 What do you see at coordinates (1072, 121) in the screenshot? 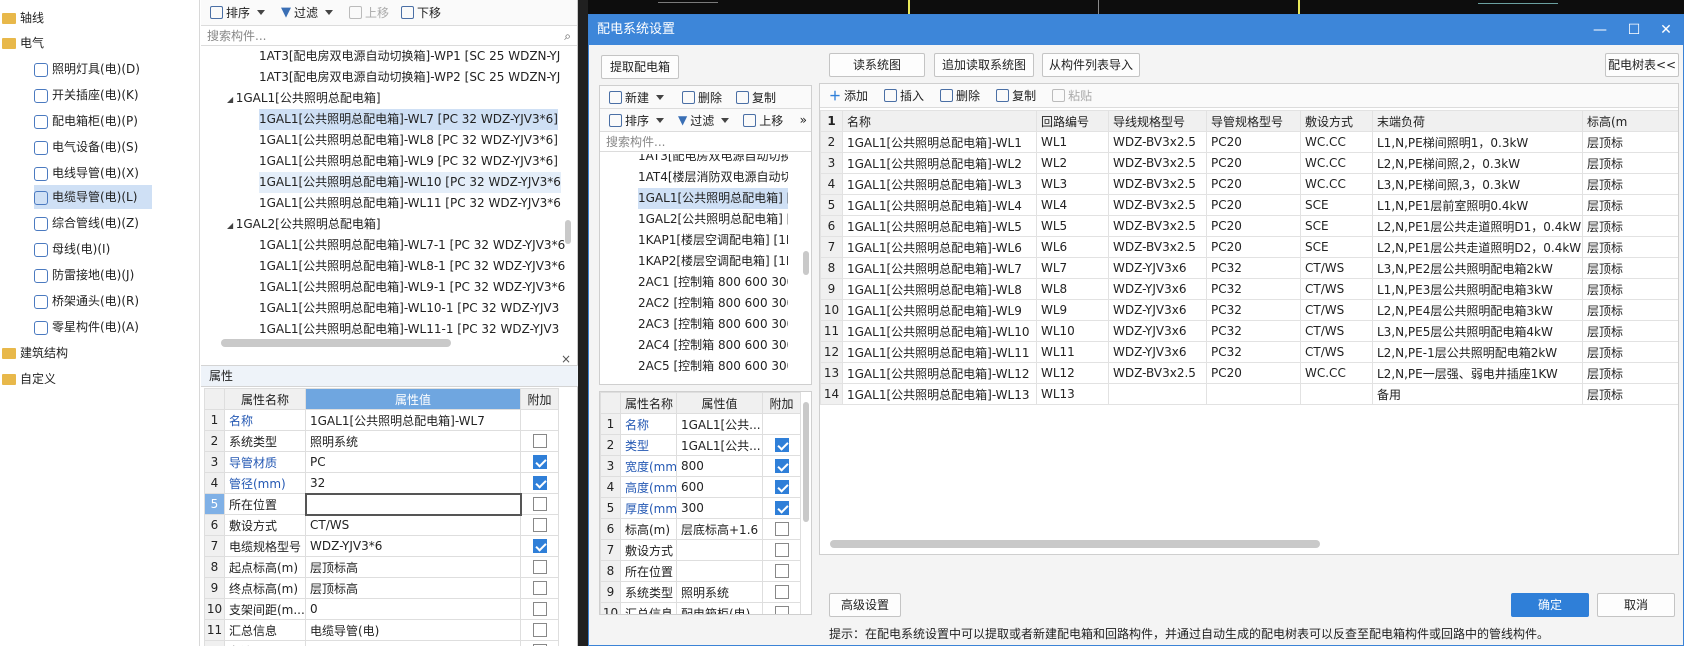
I see `col-loop: 回路编号` at bounding box center [1072, 121].